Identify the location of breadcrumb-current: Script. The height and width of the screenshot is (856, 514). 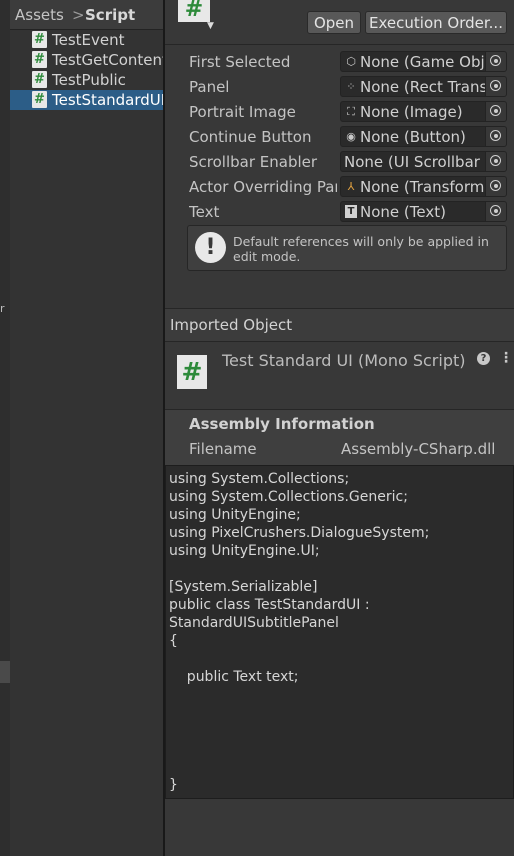
(110, 15).